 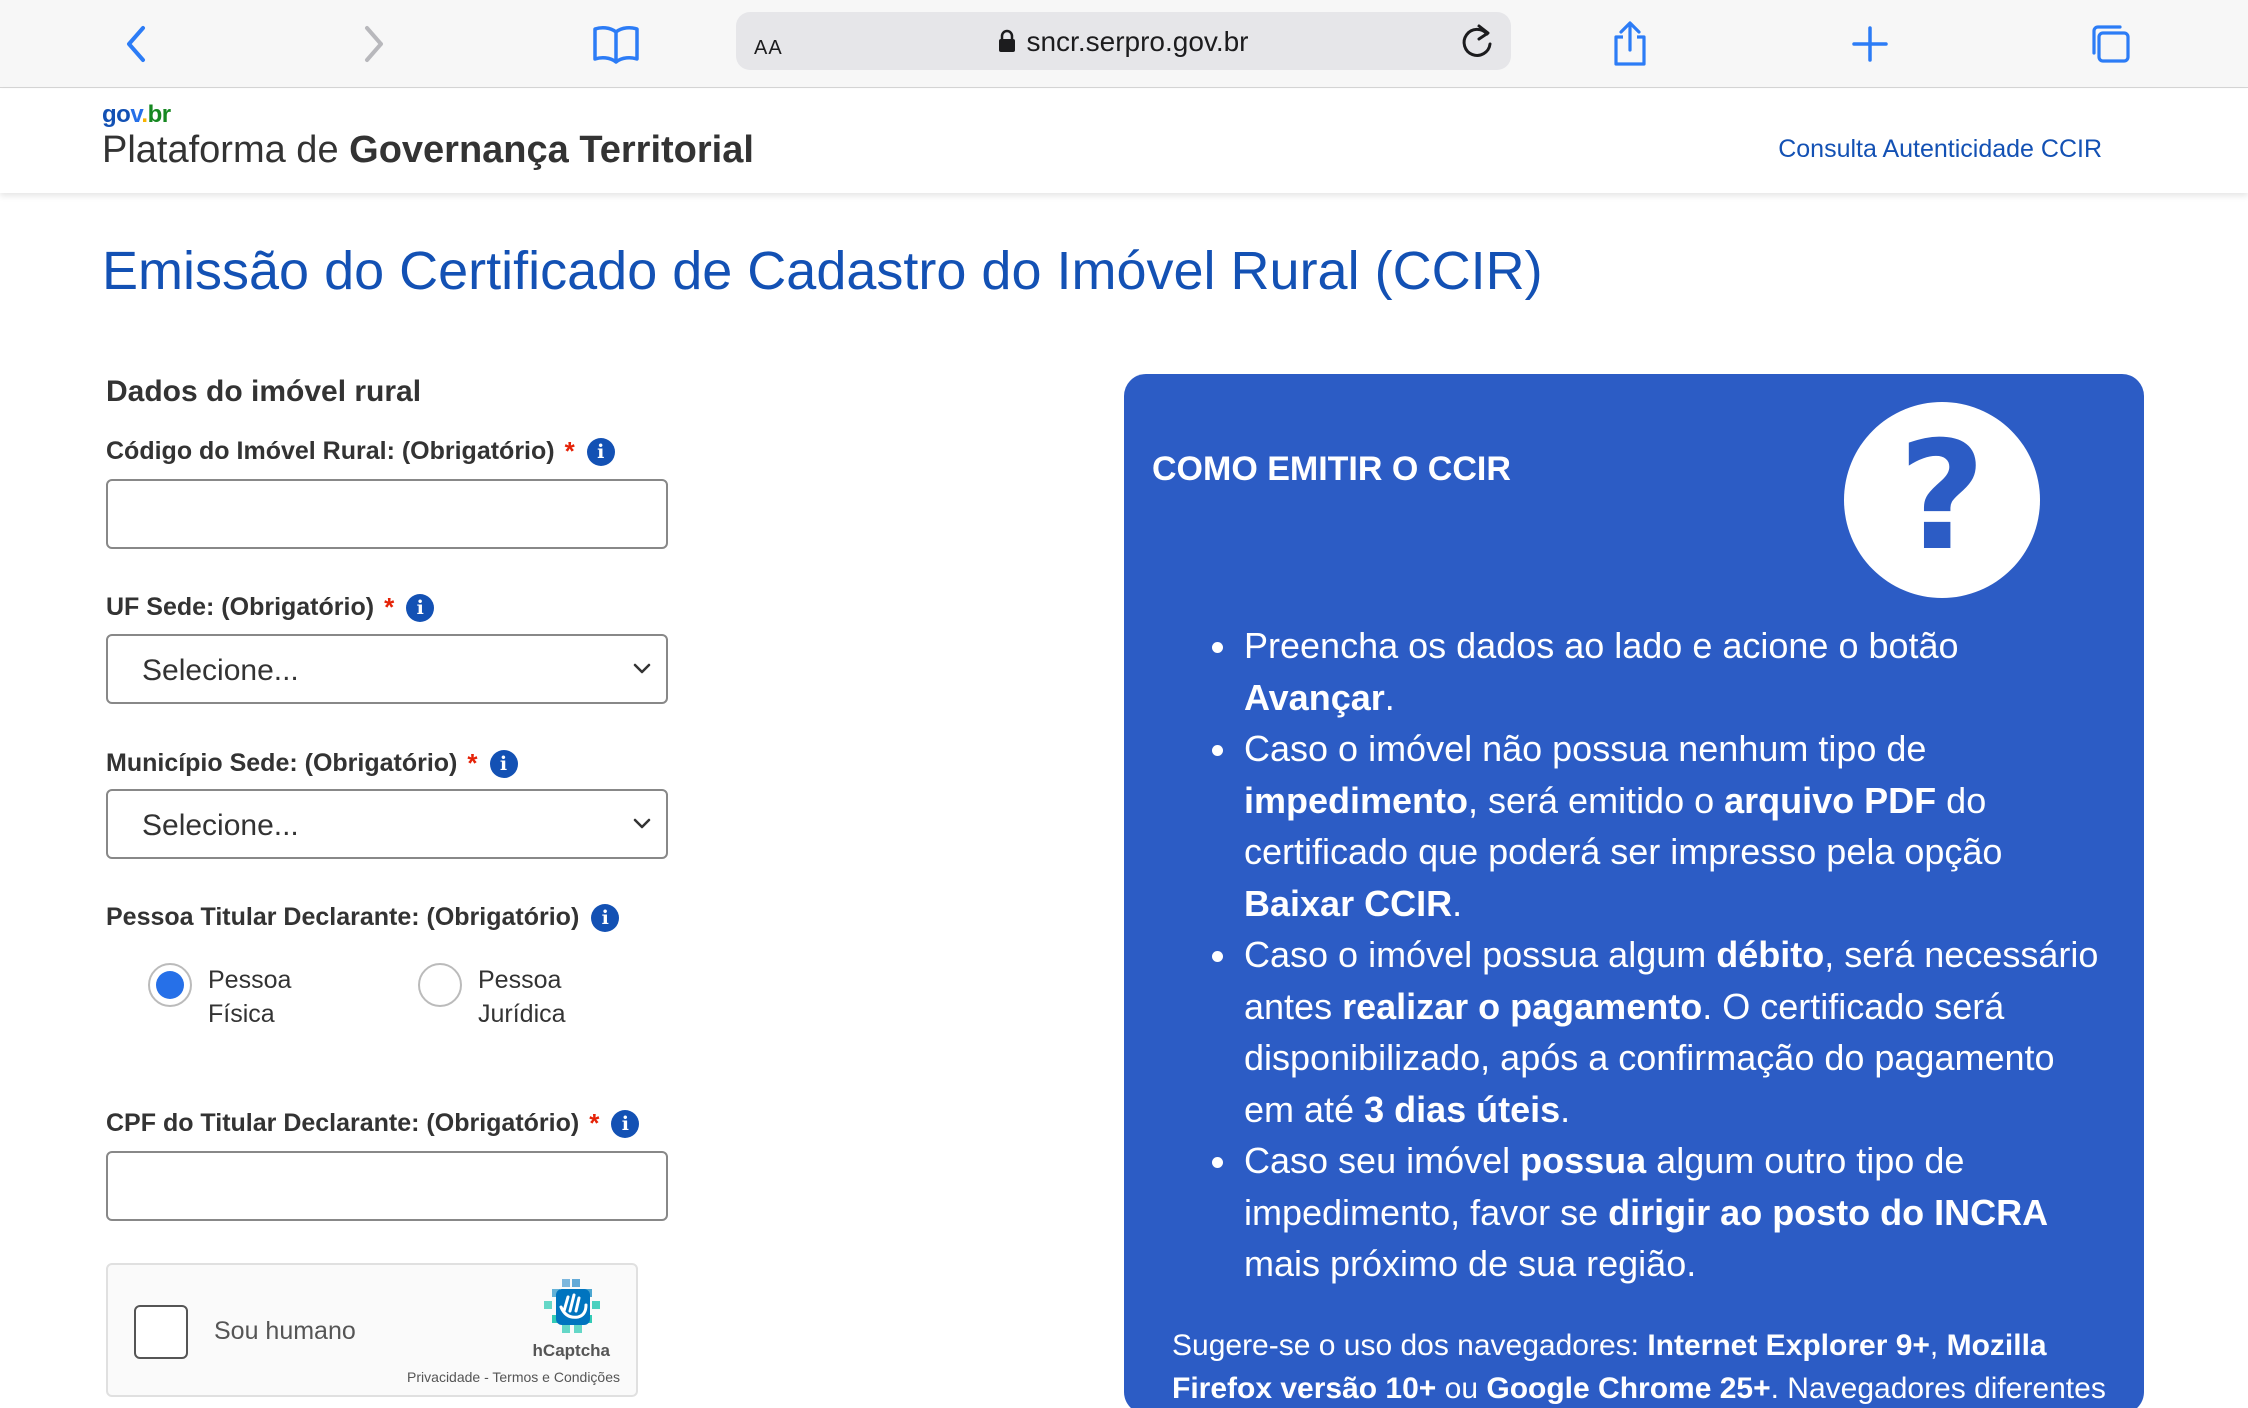 What do you see at coordinates (270, 607) in the screenshot?
I see `uf-label: UF Sede: (Obrigatório) * i` at bounding box center [270, 607].